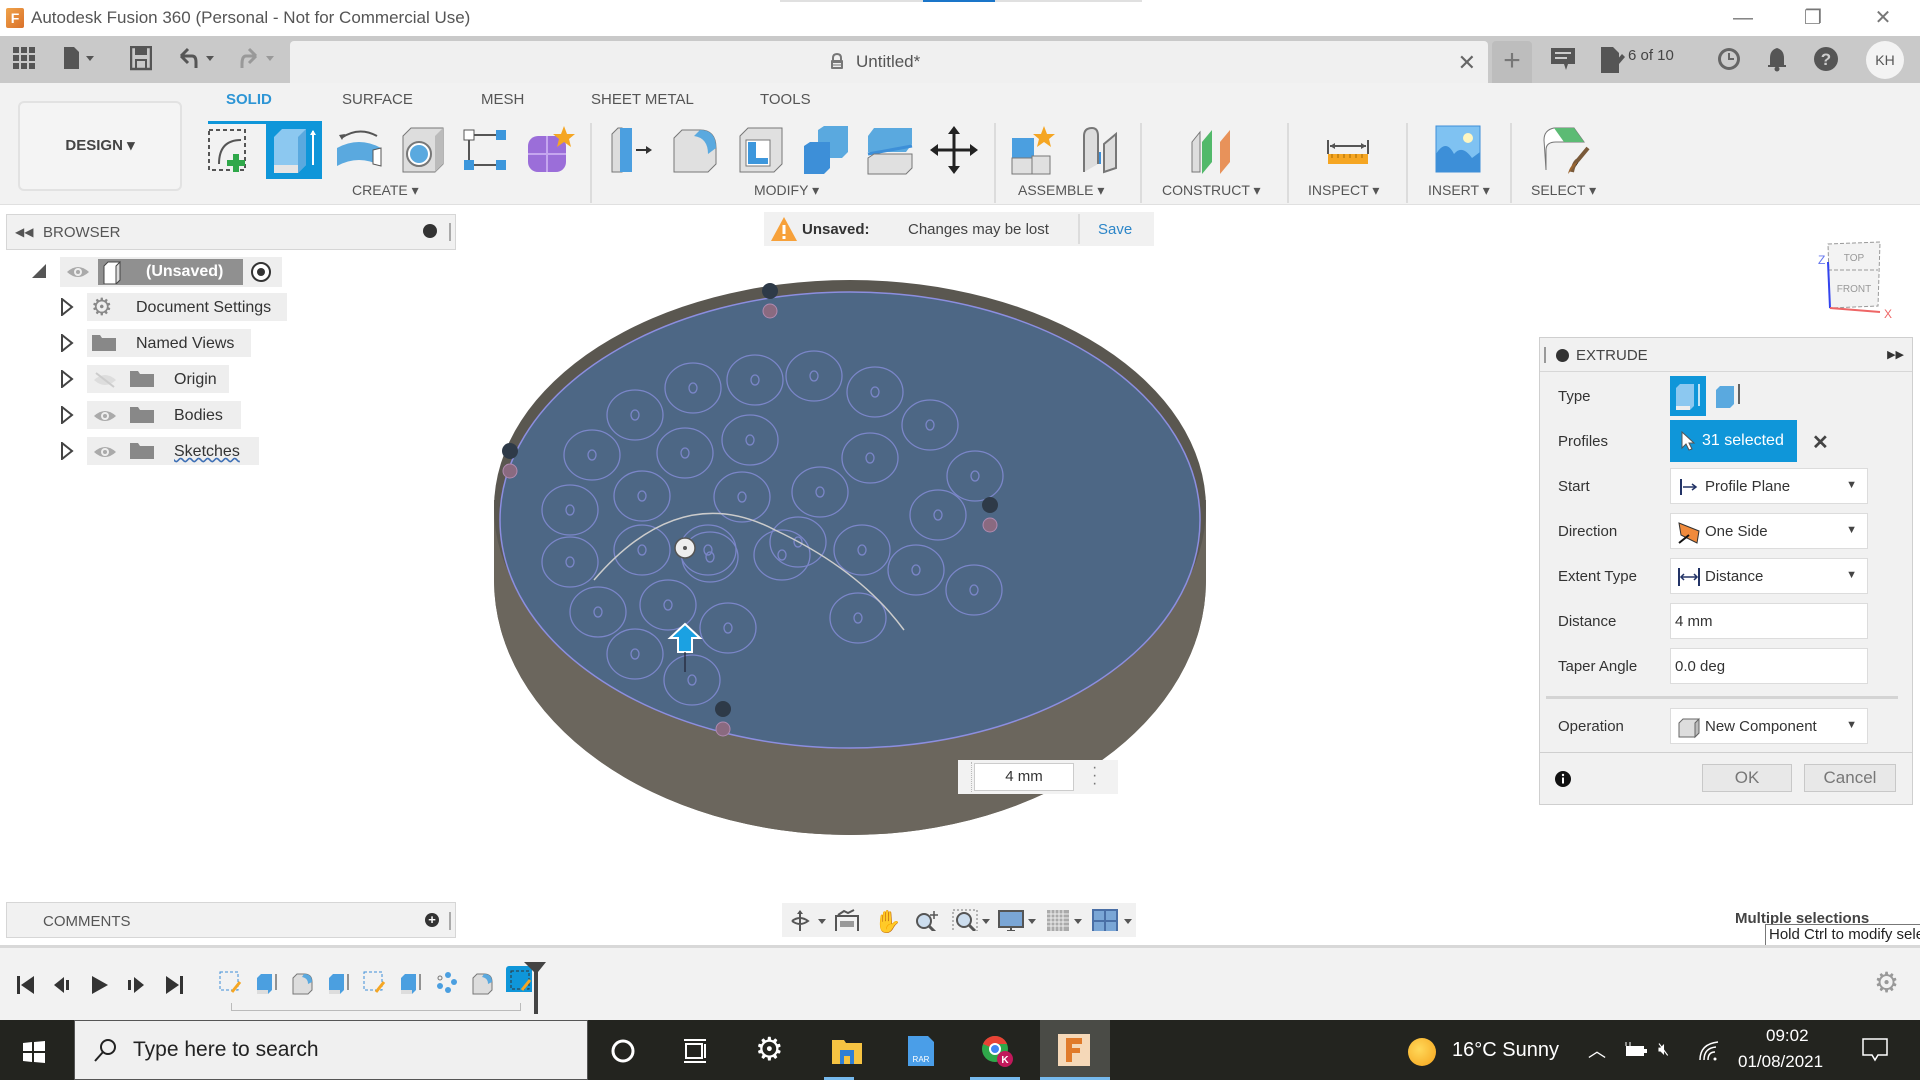 The width and height of the screenshot is (1920, 1080). Describe the element at coordinates (1018, 920) in the screenshot. I see `display-settings-icon` at that location.